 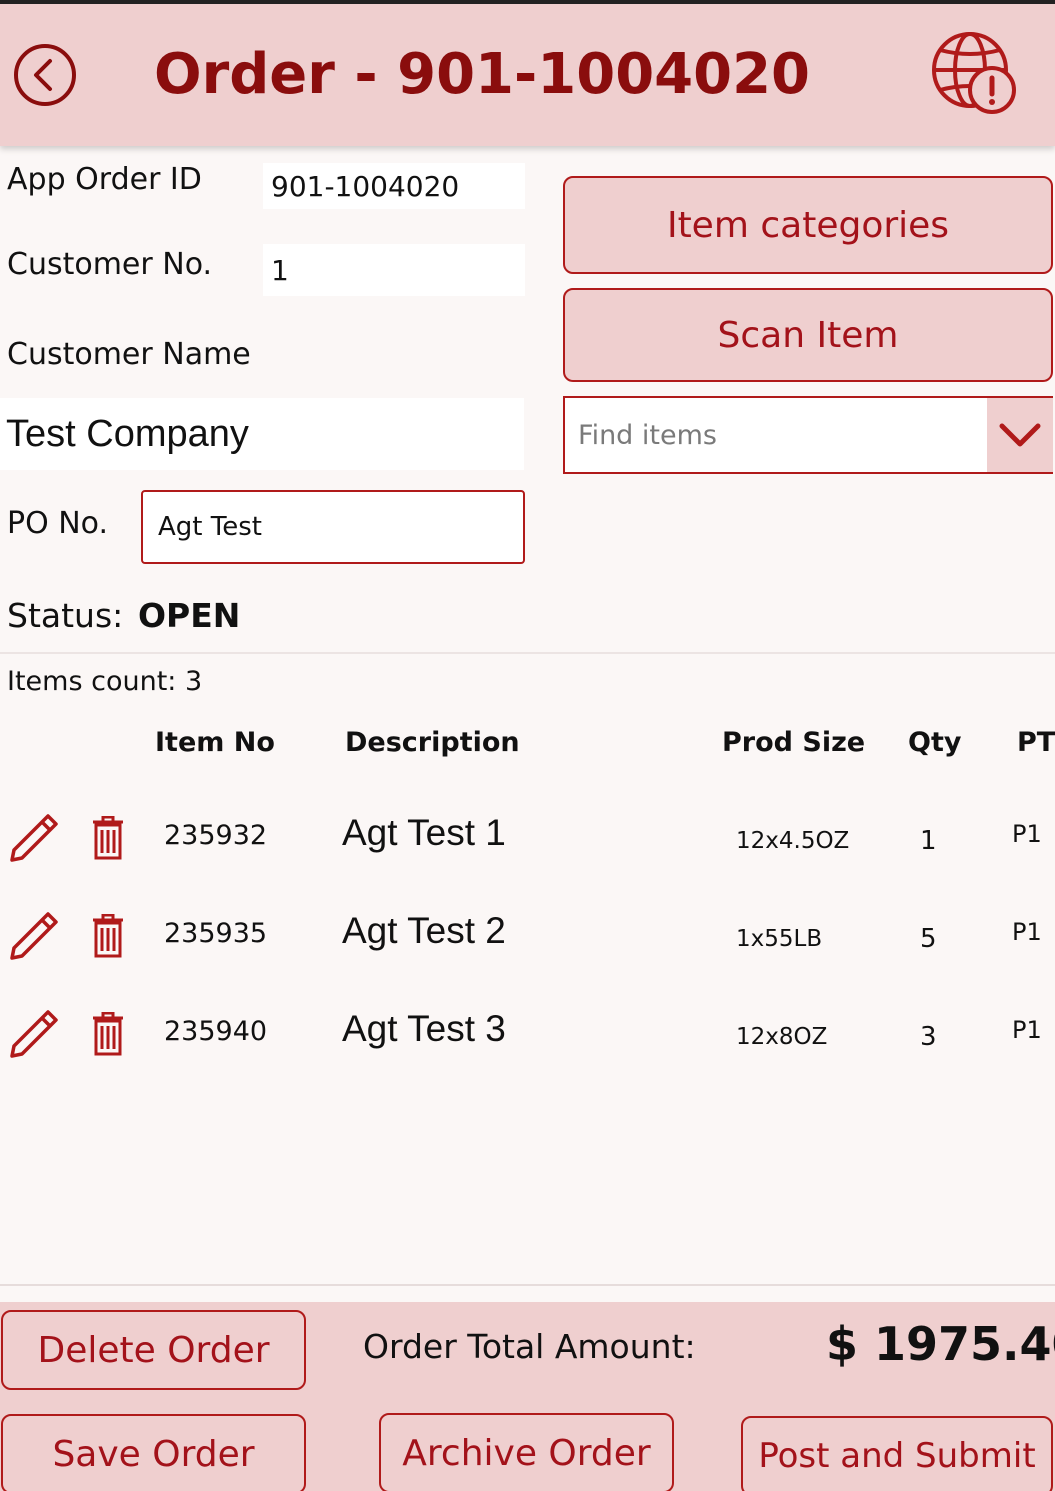 I want to click on item-qty: 1, so click(x=928, y=841).